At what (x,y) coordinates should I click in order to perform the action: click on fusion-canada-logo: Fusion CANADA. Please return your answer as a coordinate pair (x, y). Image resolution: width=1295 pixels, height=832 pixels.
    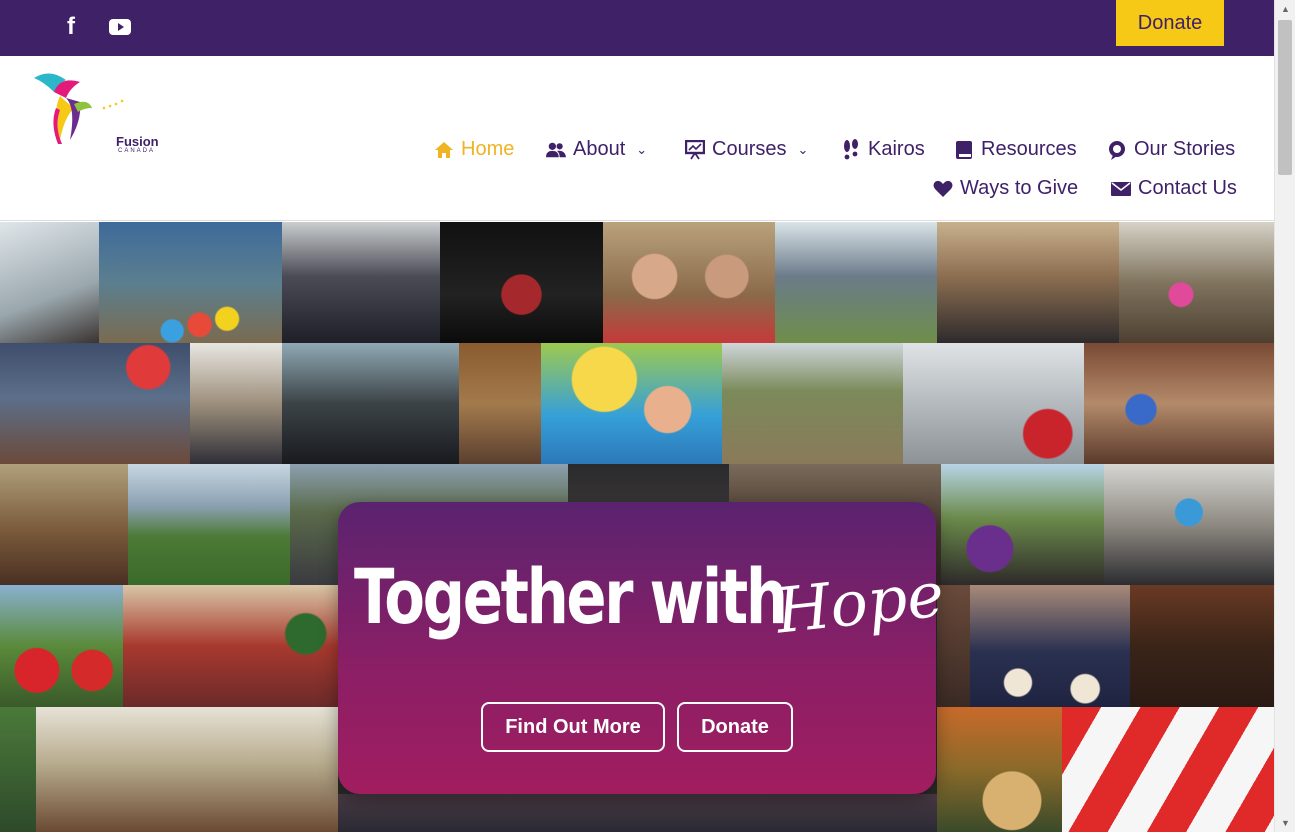
    Looking at the image, I should click on (94, 111).